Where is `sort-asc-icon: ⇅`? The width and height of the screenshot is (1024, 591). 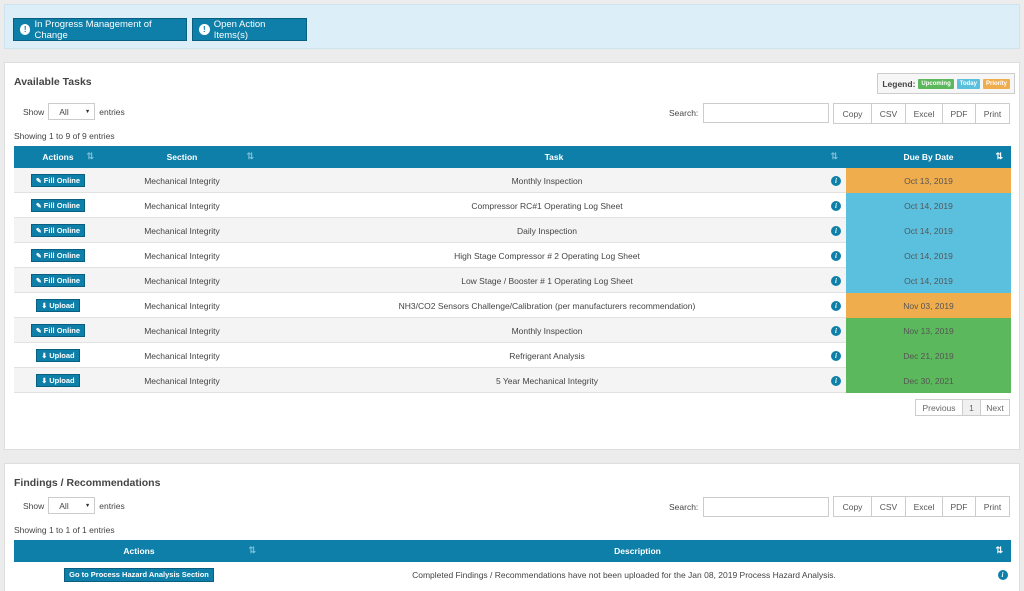
sort-asc-icon: ⇅ is located at coordinates (999, 156).